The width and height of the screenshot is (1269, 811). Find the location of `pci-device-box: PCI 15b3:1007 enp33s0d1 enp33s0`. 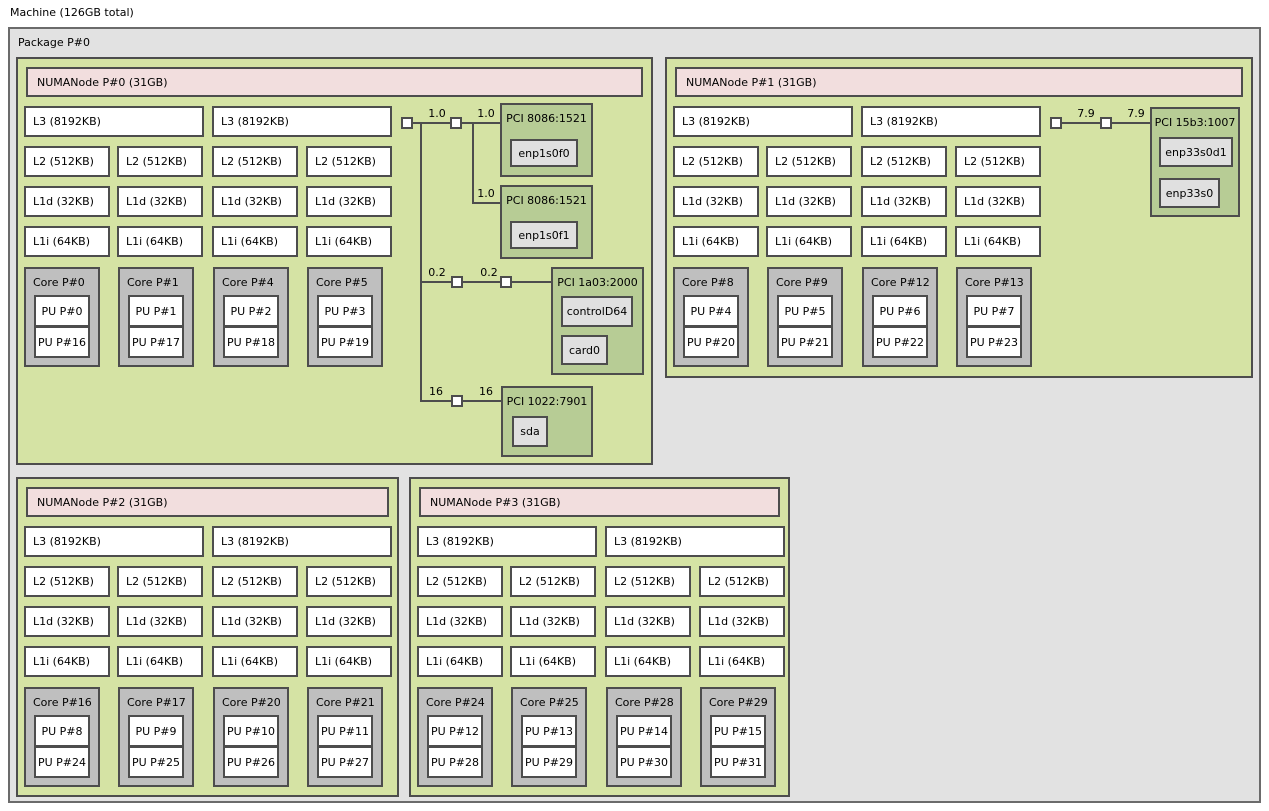

pci-device-box: PCI 15b3:1007 enp33s0d1 enp33s0 is located at coordinates (1195, 162).